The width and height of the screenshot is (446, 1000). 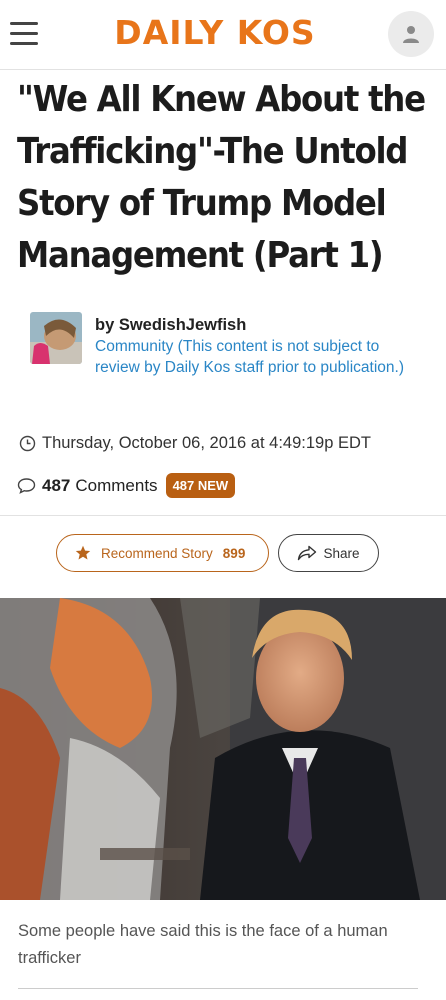 I want to click on share-label: Share, so click(x=341, y=553).